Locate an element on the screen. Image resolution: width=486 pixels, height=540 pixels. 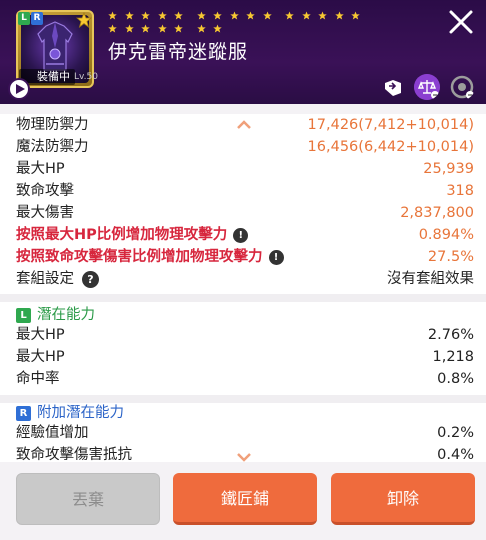
set-effect-row: 套組設定? 沒有套組效果 is located at coordinates (245, 279).